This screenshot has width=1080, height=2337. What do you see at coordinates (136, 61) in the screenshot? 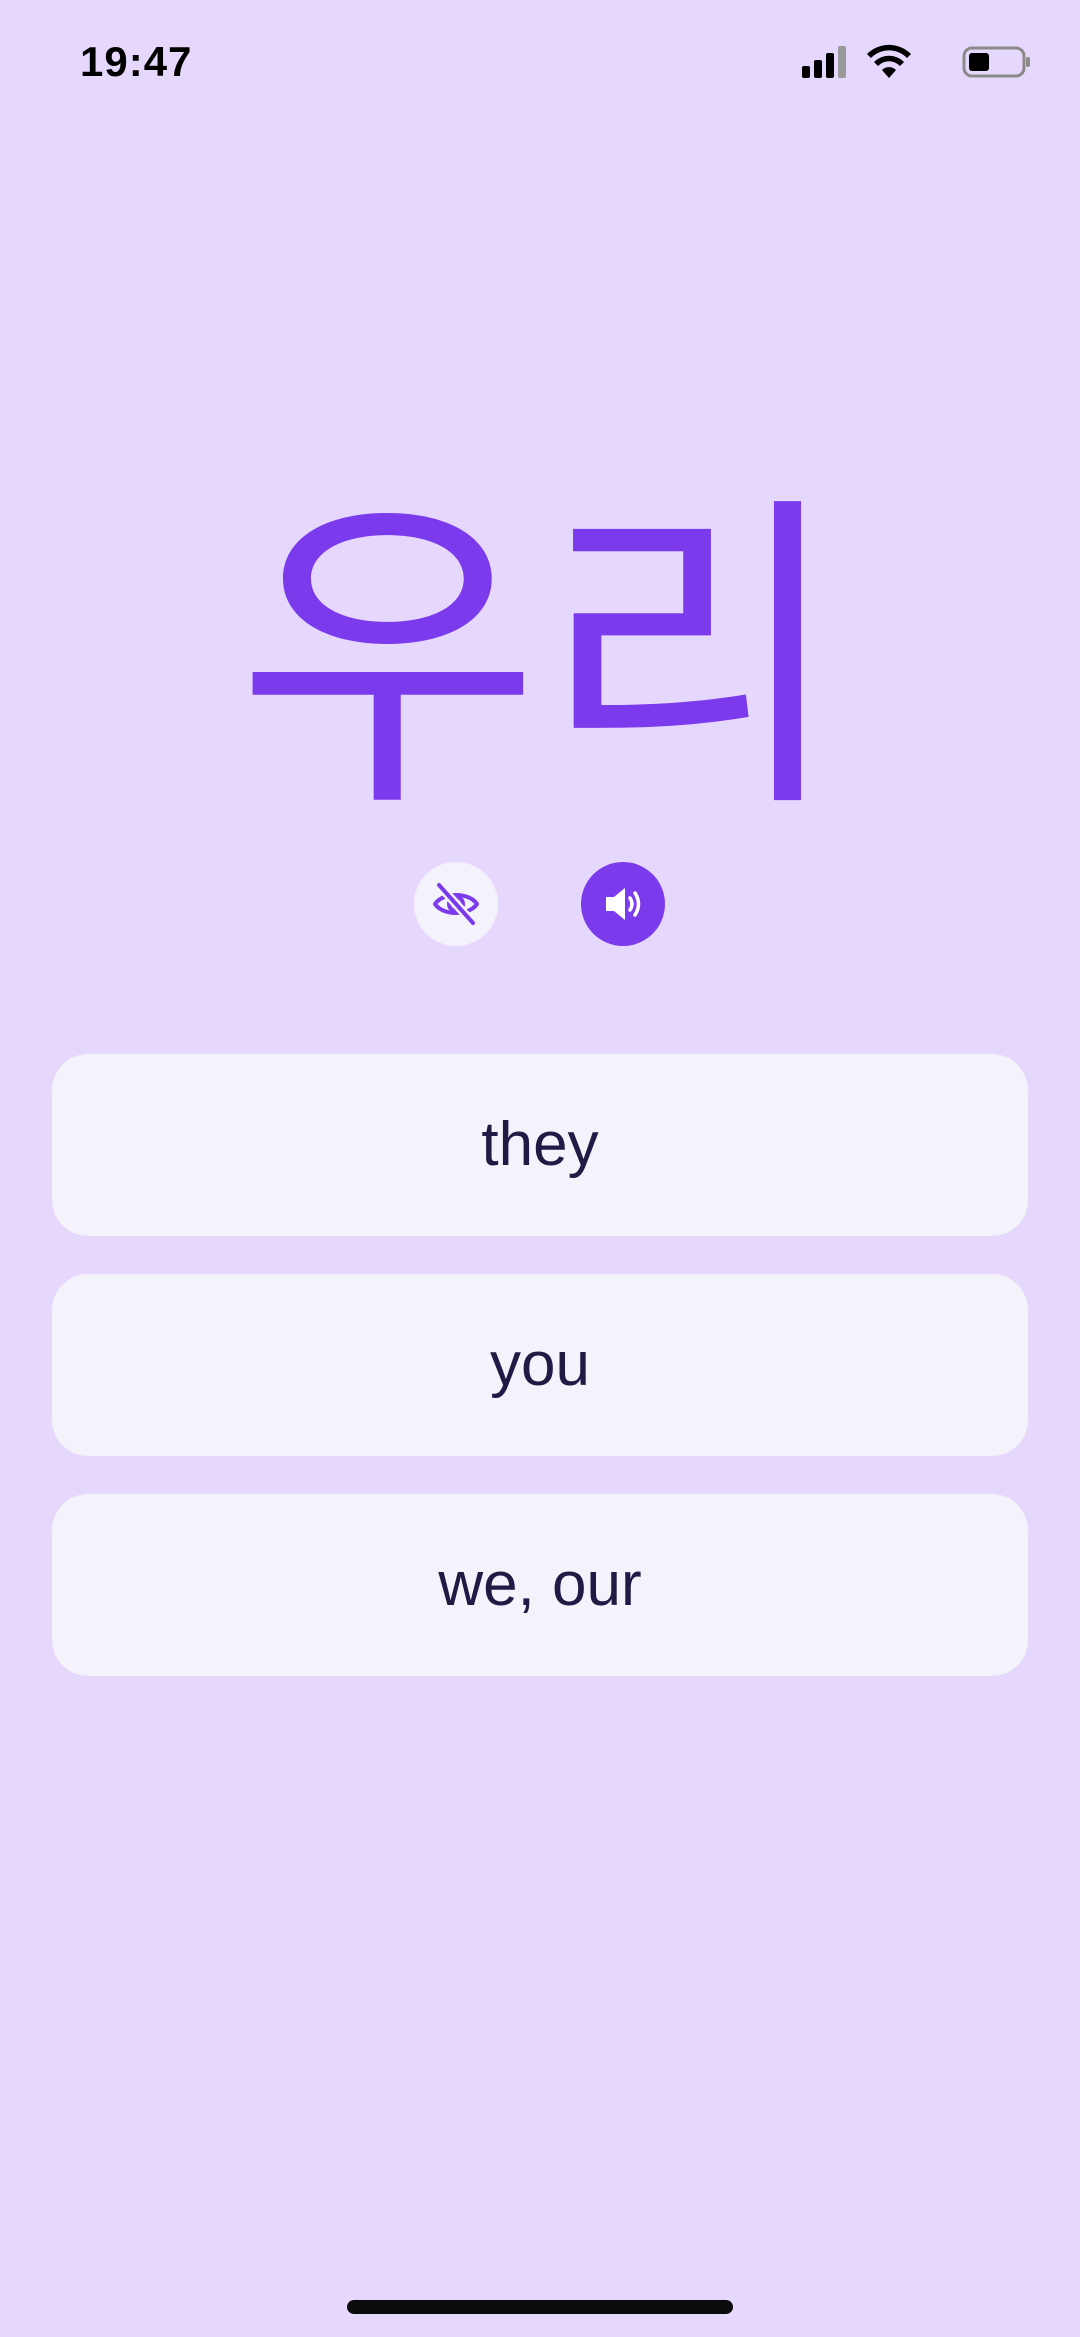
I see `status-time: 19:47` at bounding box center [136, 61].